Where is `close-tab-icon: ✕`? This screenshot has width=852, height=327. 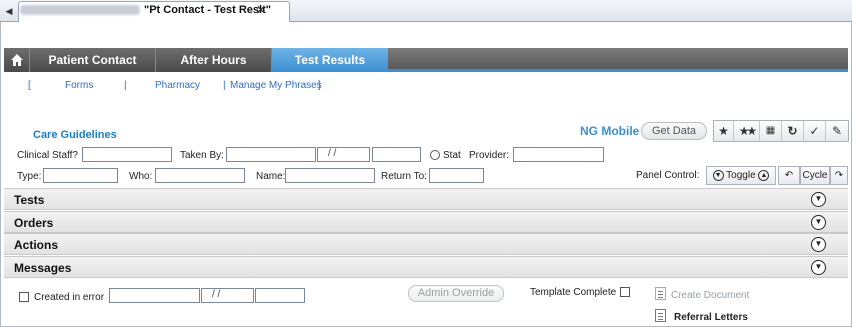 close-tab-icon: ✕ is located at coordinates (261, 10).